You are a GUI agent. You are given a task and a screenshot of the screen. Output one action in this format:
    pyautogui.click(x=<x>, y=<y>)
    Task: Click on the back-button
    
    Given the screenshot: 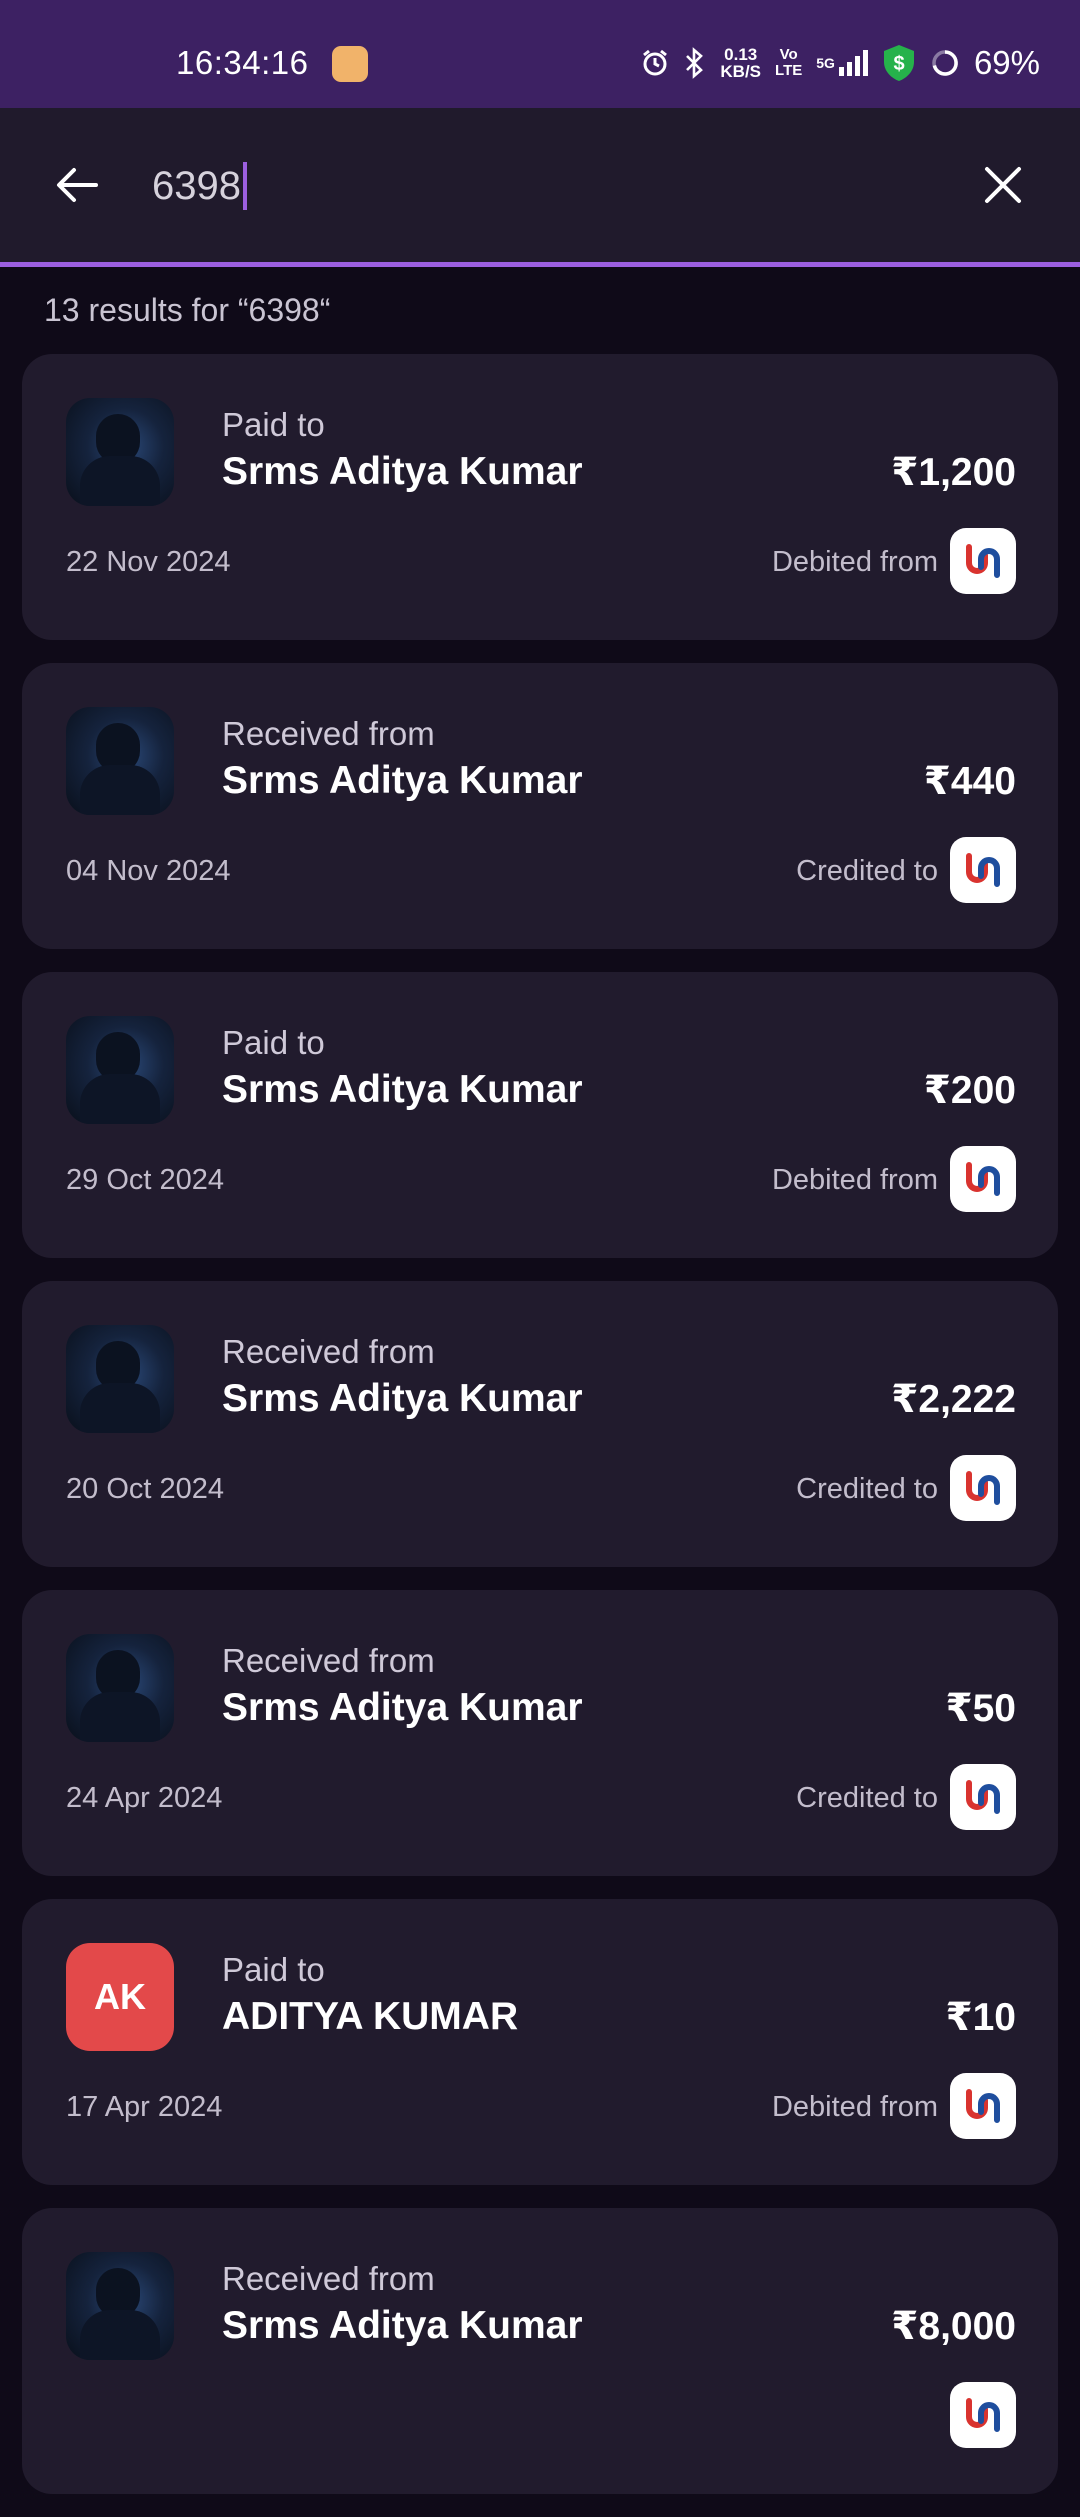 What is the action you would take?
    pyautogui.click(x=77, y=185)
    